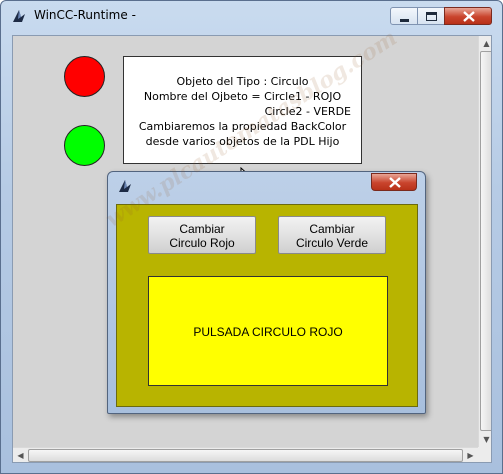  I want to click on info-line: Nombre del Ojbeto = Circle1 - ROJO, so click(242, 96).